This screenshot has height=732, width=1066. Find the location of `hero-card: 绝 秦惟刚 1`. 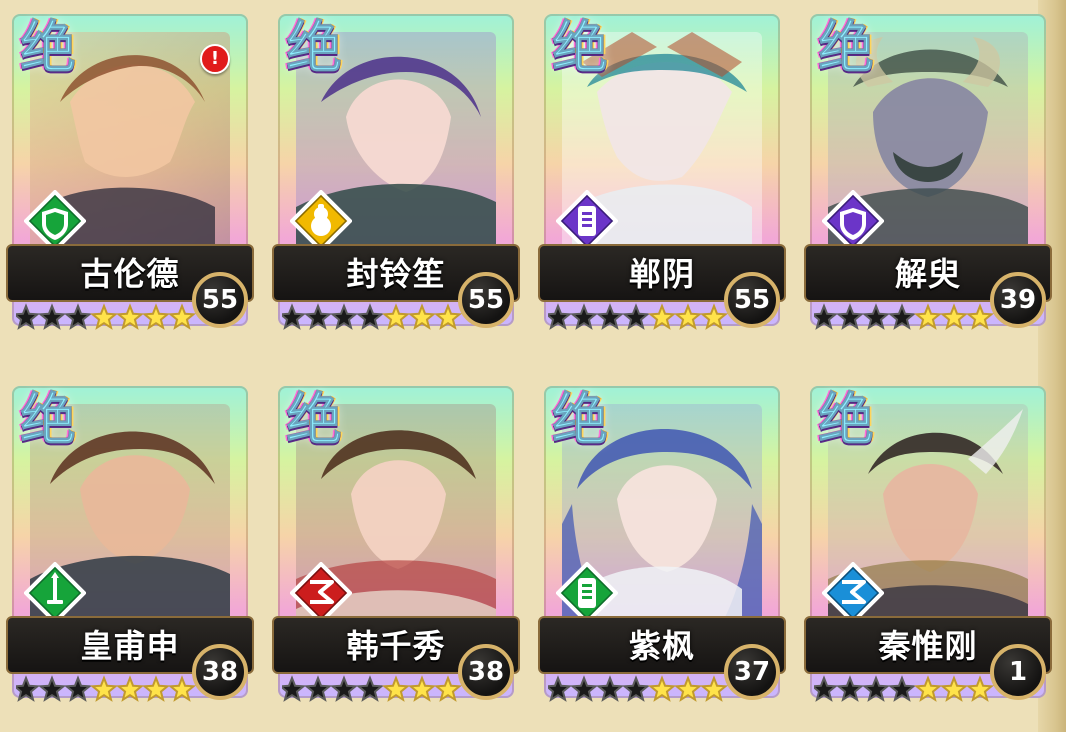

hero-card: 绝 秦惟刚 1 is located at coordinates (928, 545).